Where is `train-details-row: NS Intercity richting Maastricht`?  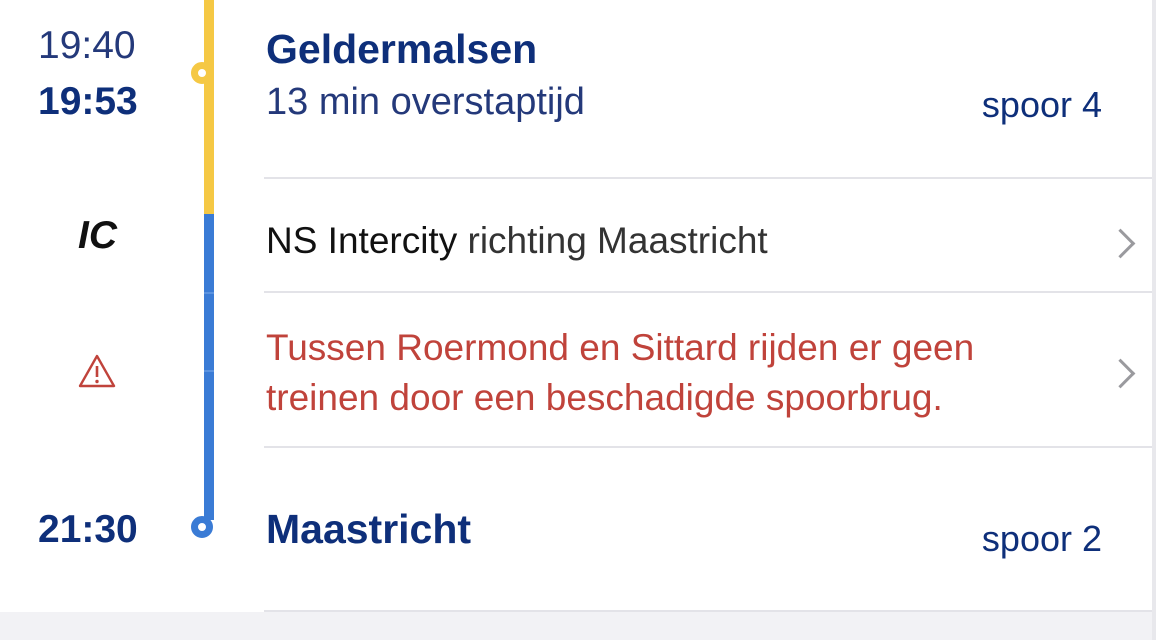
train-details-row: NS Intercity richting Maastricht is located at coordinates (708, 253).